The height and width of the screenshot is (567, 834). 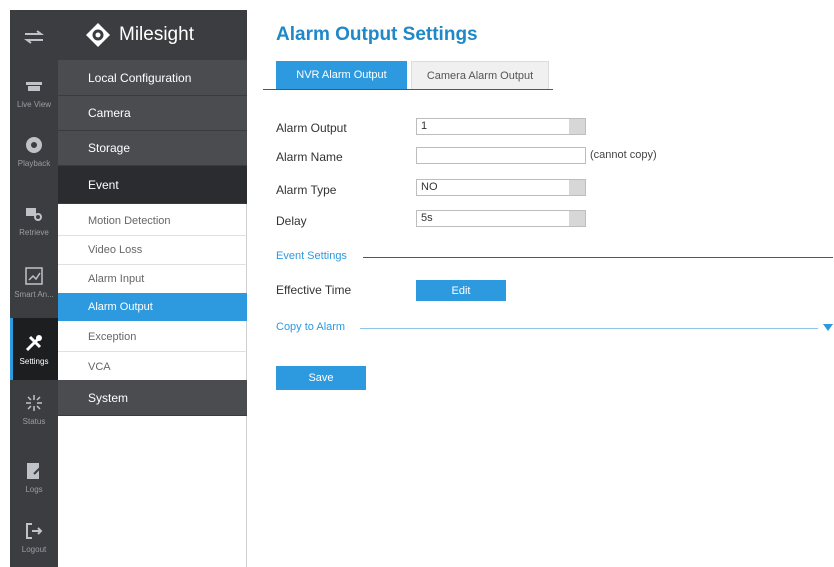 I want to click on alarm-output-value: 1, so click(x=424, y=126).